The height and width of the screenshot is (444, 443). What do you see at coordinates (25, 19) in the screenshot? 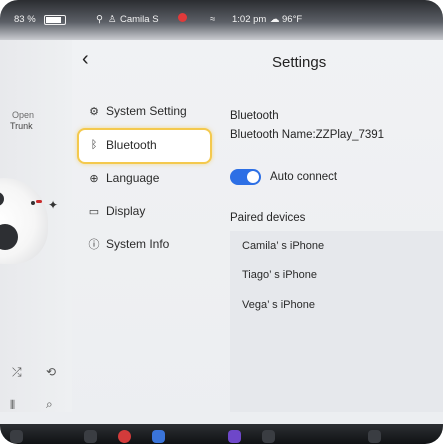
I see `battery-percent: 83 %` at bounding box center [25, 19].